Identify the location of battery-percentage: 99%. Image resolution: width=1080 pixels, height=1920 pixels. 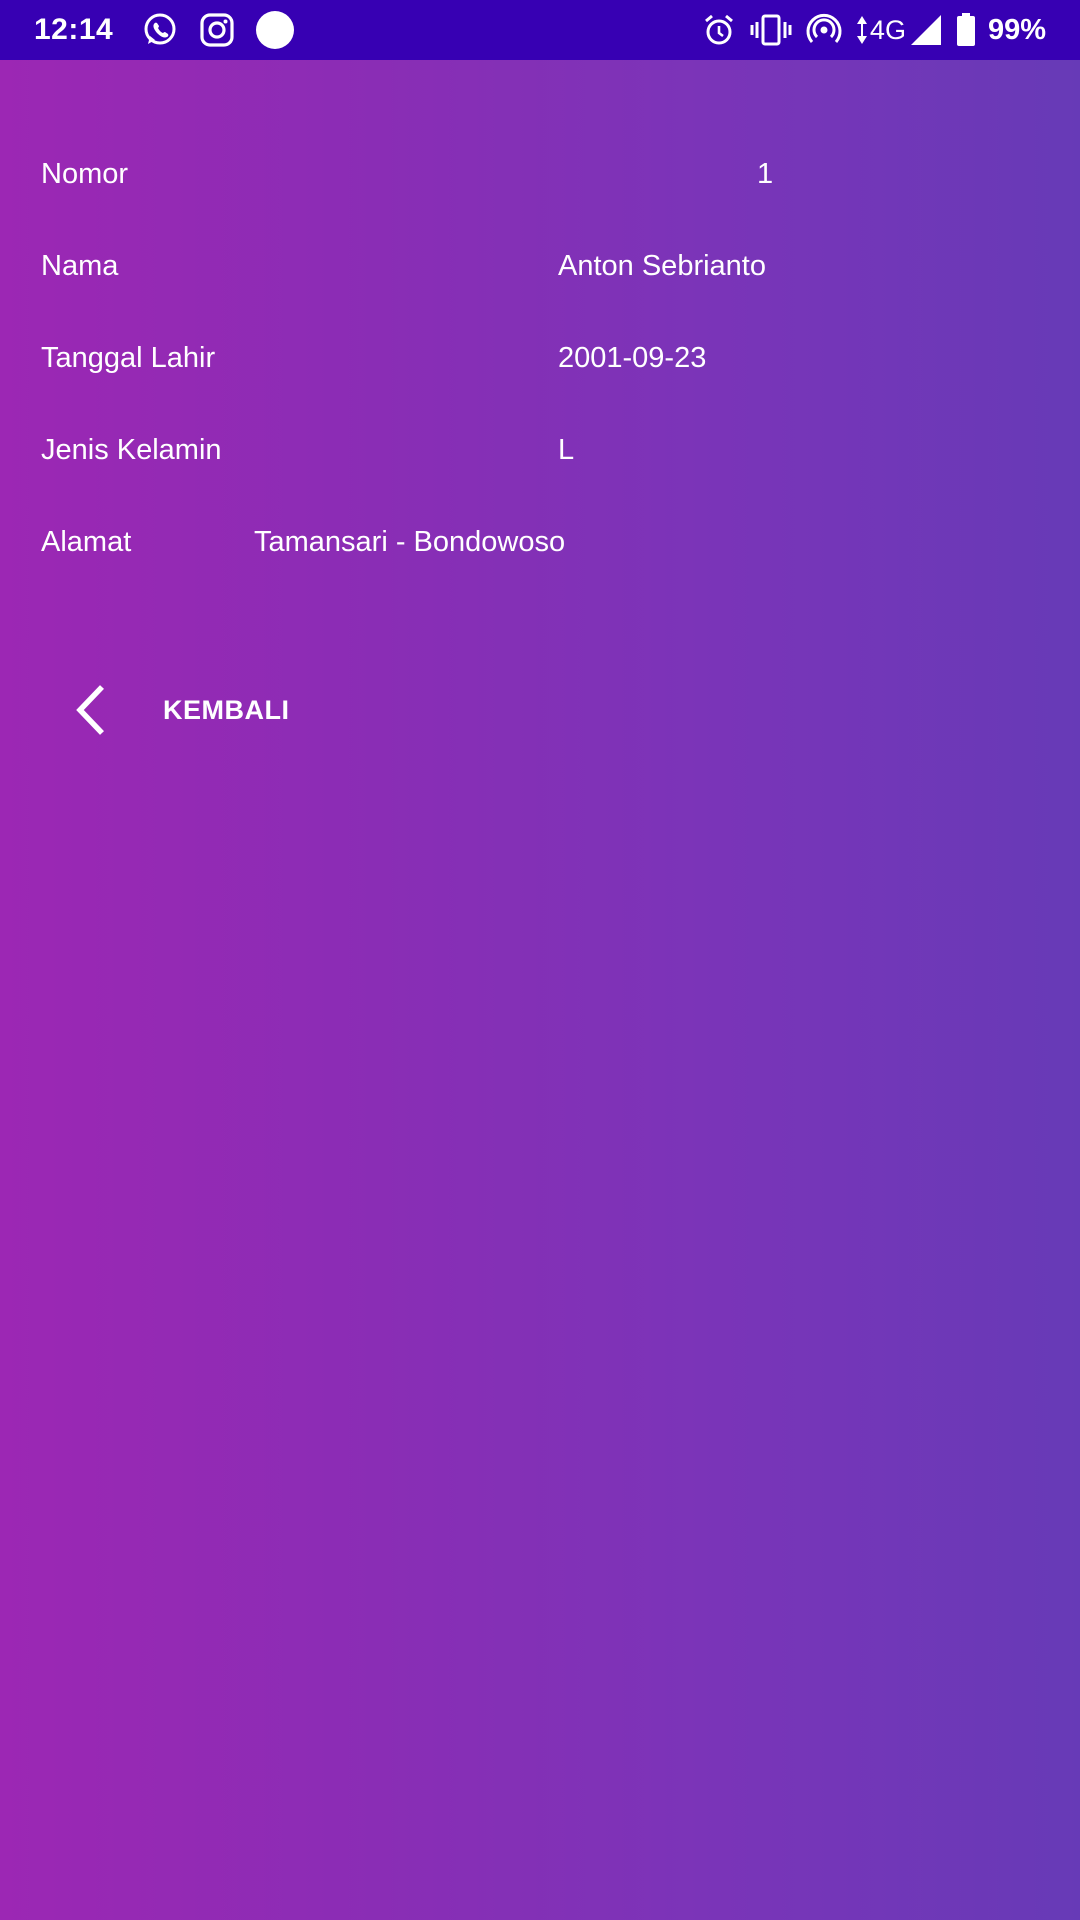
(1016, 29).